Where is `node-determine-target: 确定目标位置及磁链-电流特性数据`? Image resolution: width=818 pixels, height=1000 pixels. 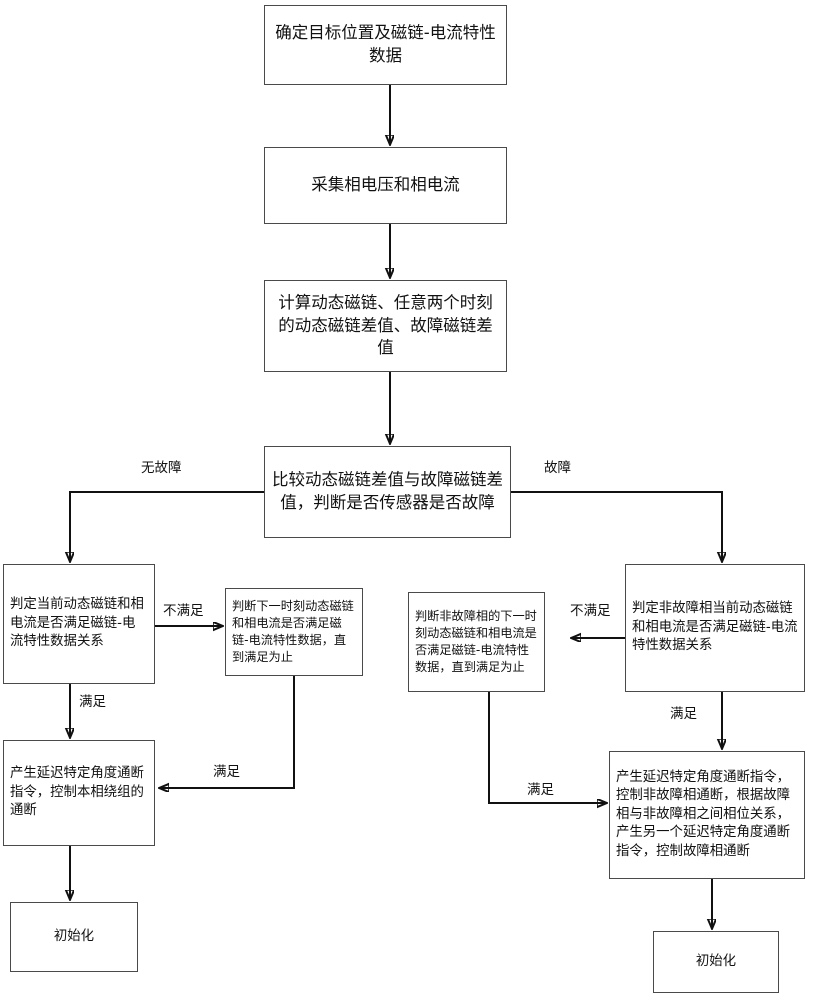
node-determine-target: 确定目标位置及磁链-电流特性数据 is located at coordinates (385, 45).